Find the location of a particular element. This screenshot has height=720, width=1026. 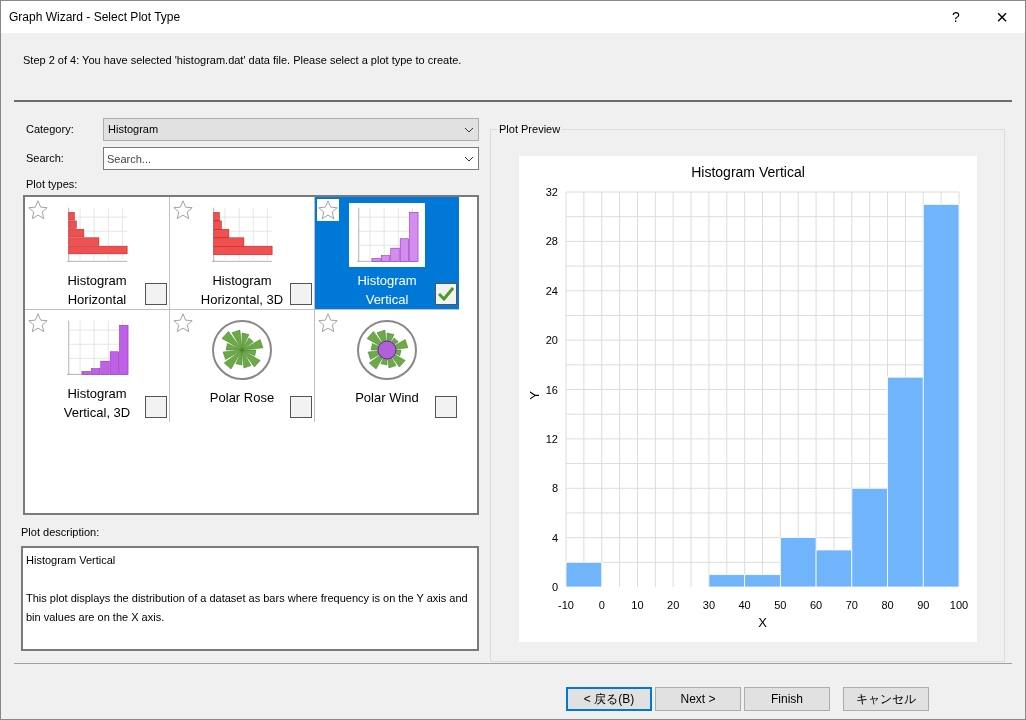

plot-preview-label: Plot Preview is located at coordinates (530, 129).